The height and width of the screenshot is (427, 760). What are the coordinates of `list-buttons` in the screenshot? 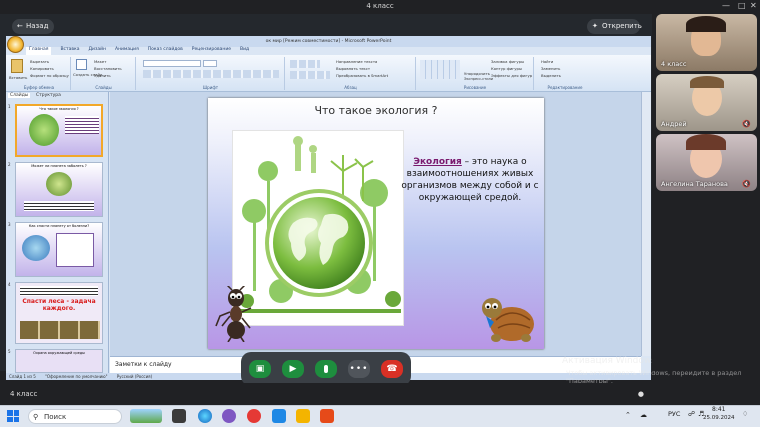 It's located at (305, 64).